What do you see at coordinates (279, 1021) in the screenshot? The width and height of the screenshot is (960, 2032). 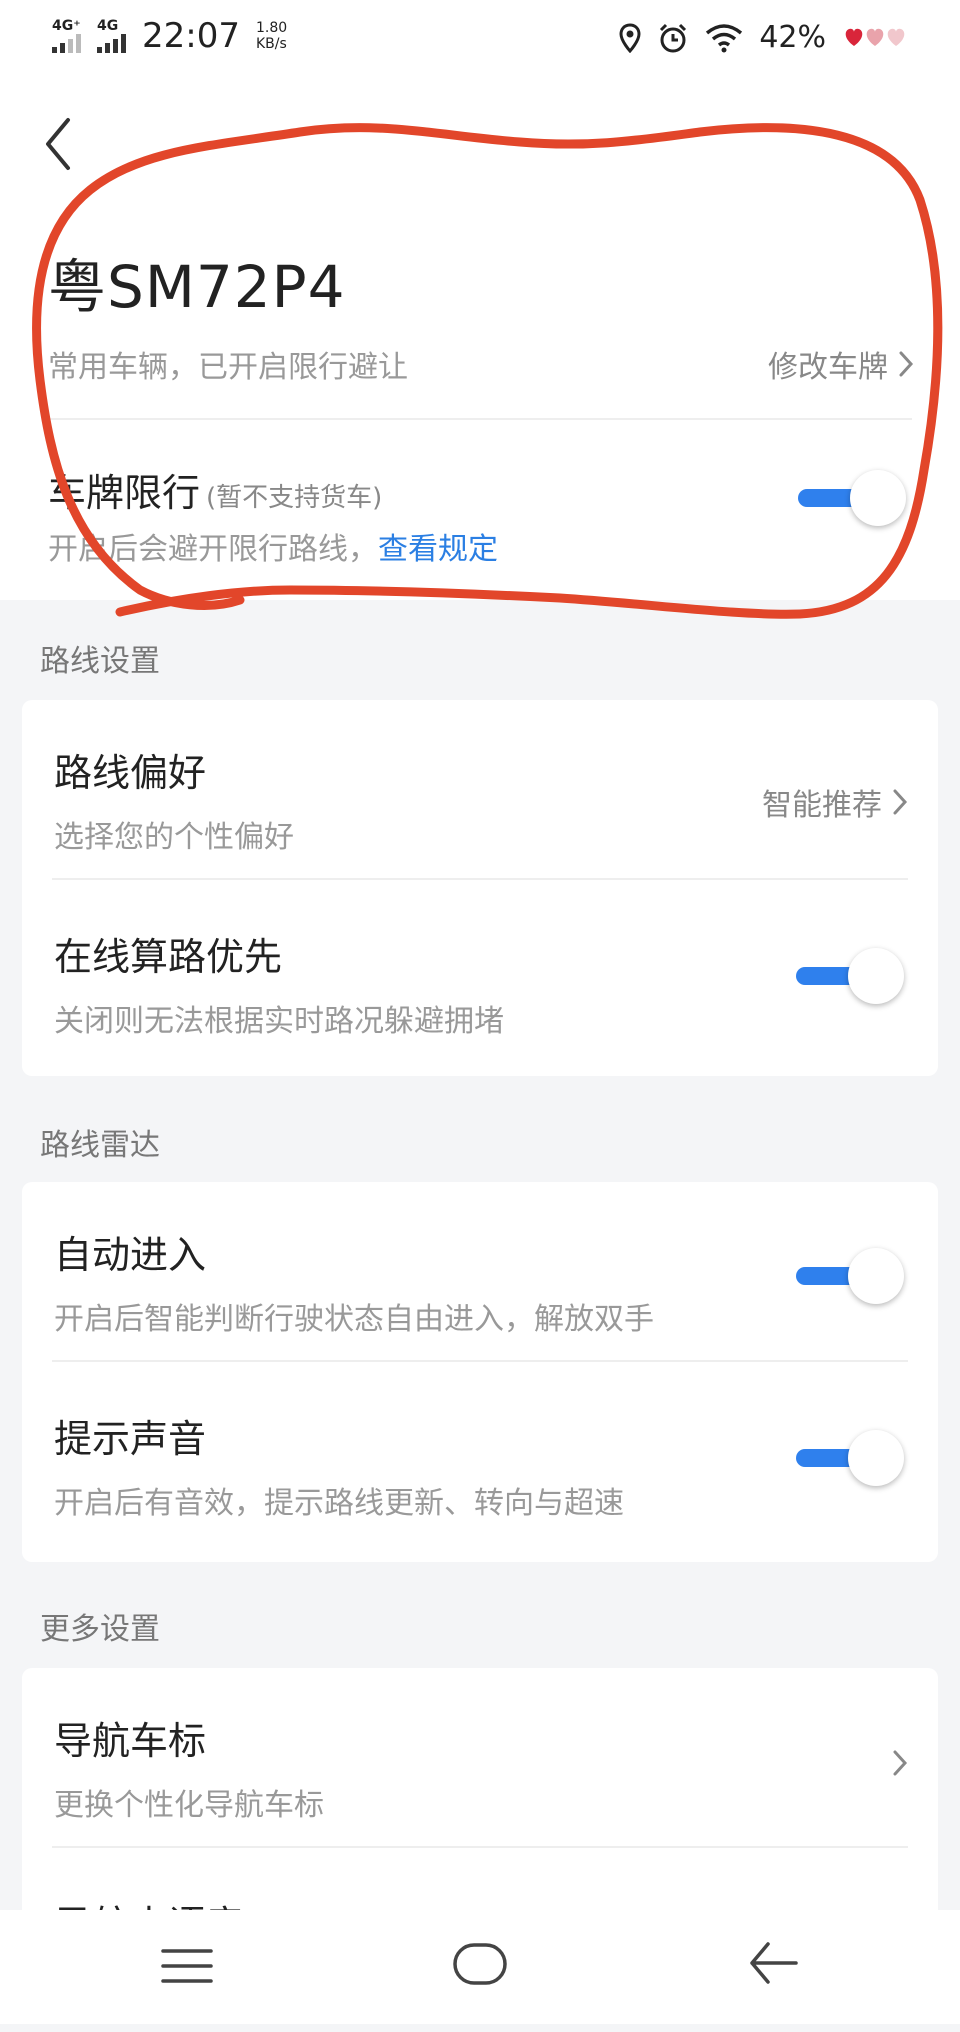 I see `row-subtitle: 关闭则无法根据实时路况躲避拥堵` at bounding box center [279, 1021].